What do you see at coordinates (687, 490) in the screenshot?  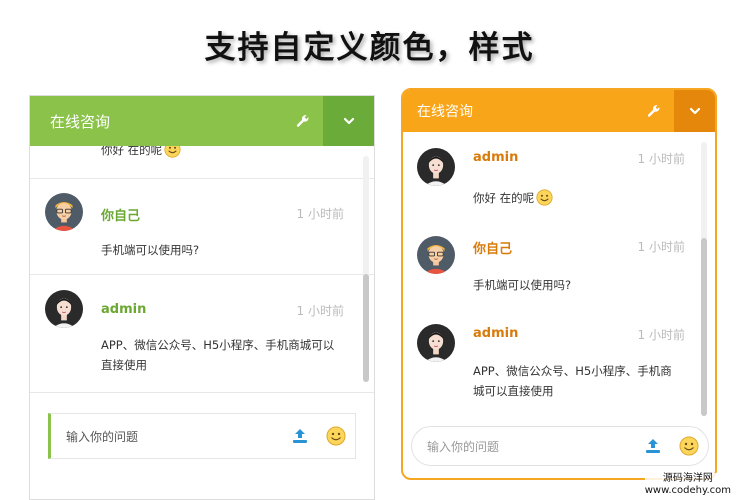 I see `watermark-url: www.codehy.com` at bounding box center [687, 490].